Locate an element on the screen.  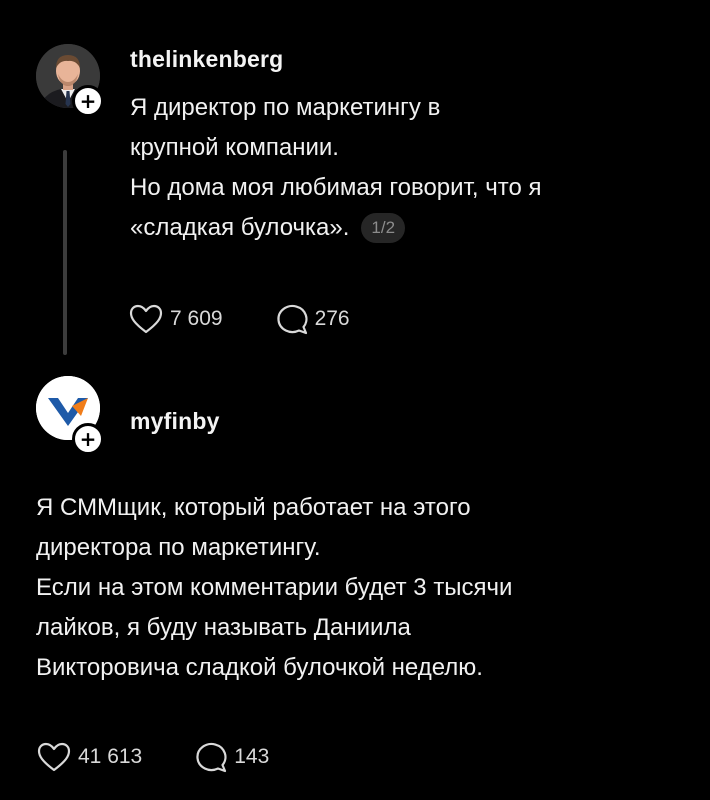
comment-count: 143 is located at coordinates (252, 756).